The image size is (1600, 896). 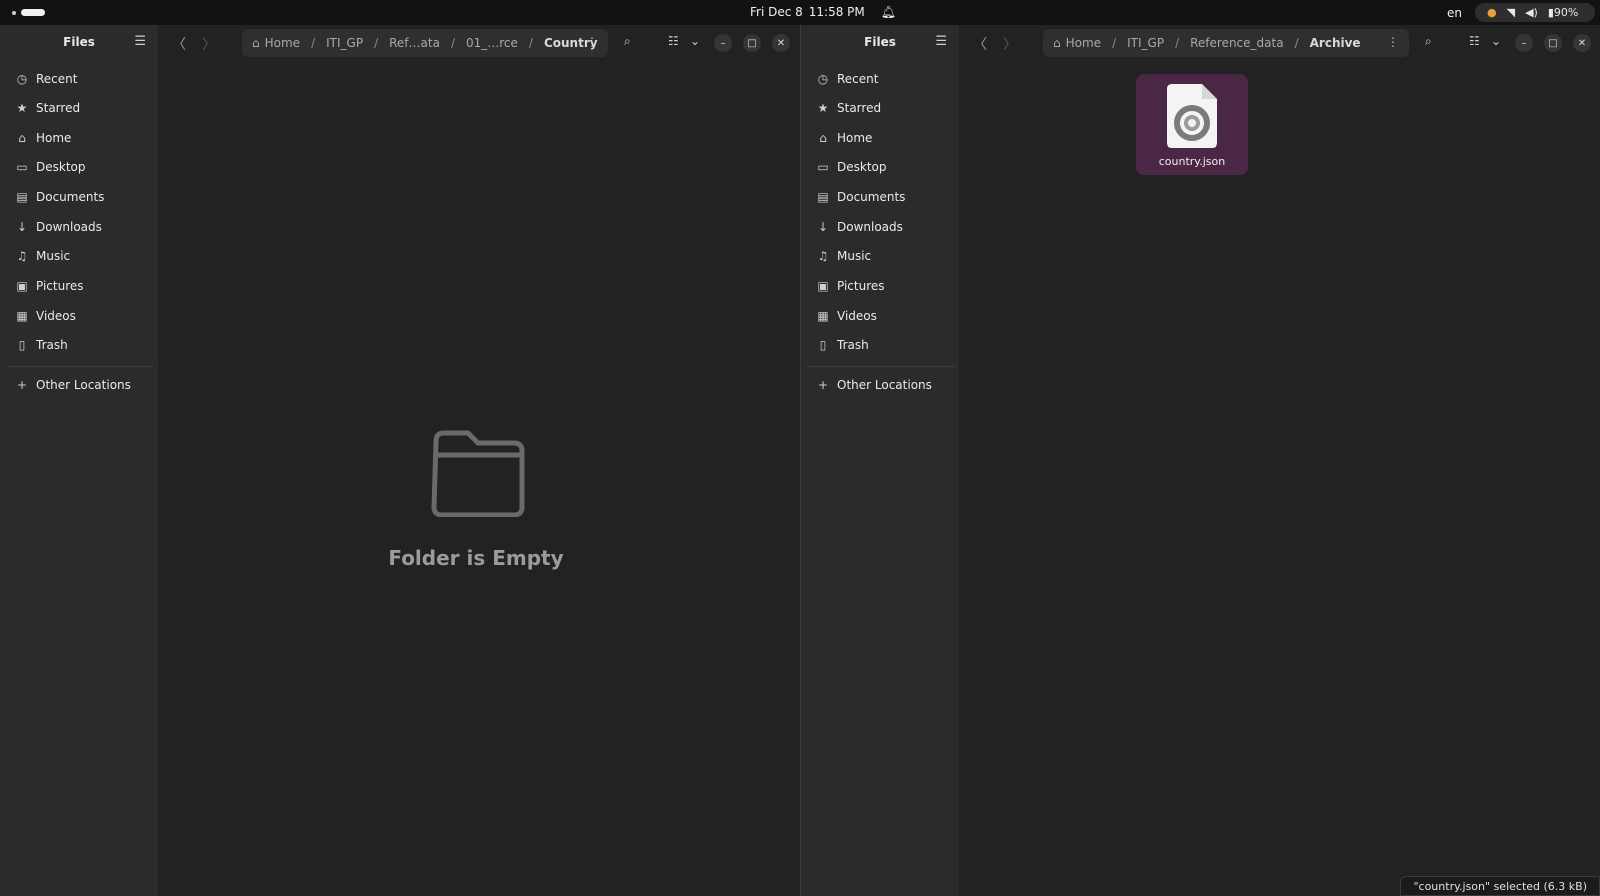 What do you see at coordinates (823, 12) in the screenshot?
I see `clock: Fri Dec 8 11:58 PM 🔔︎` at bounding box center [823, 12].